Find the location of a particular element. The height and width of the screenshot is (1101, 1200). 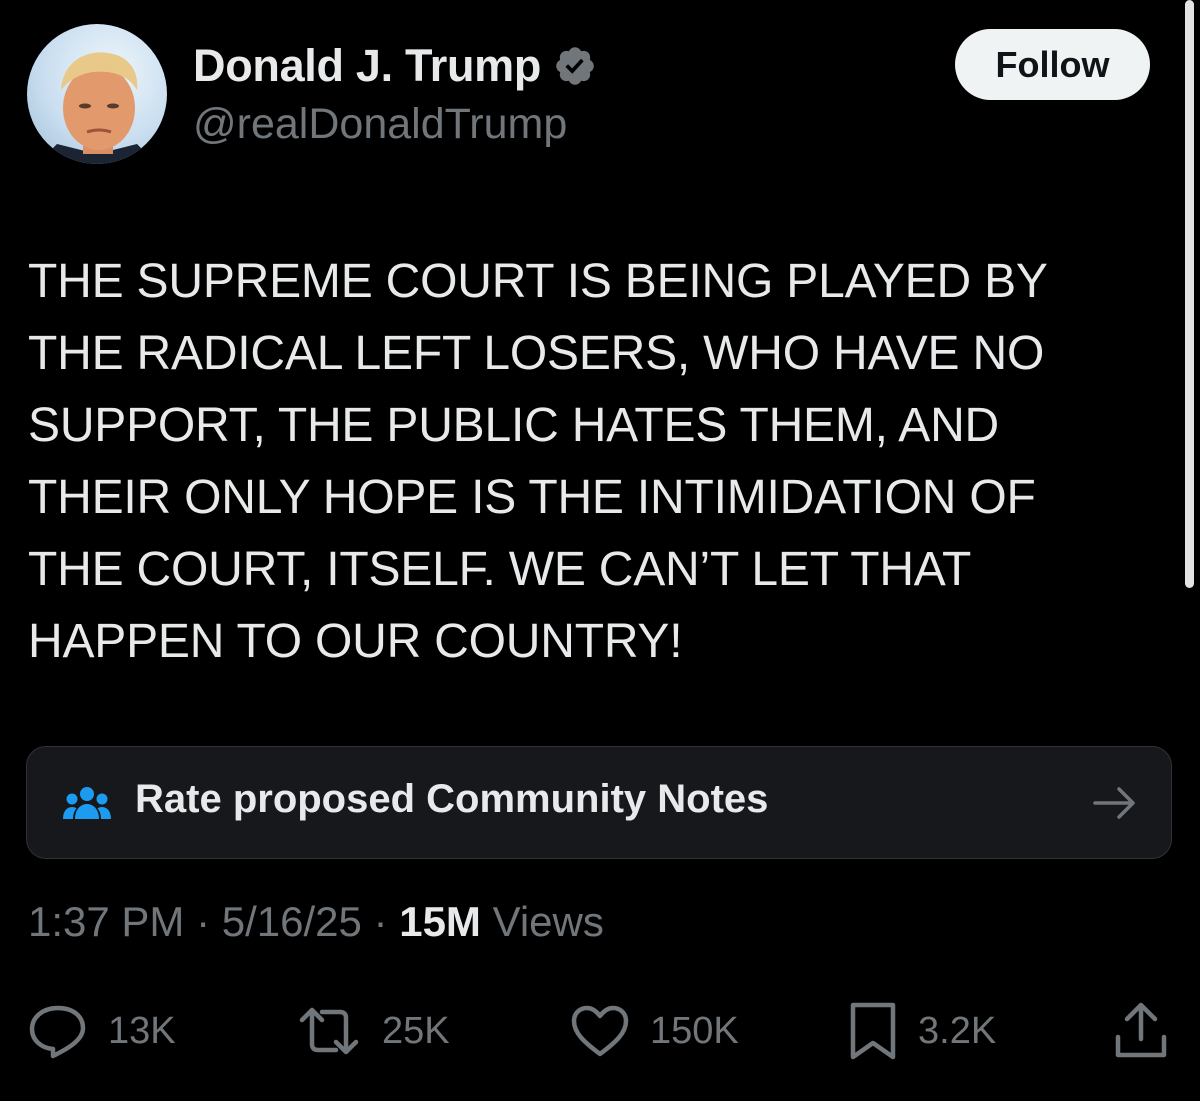

tweet-date: 5/16/25 is located at coordinates (292, 921).